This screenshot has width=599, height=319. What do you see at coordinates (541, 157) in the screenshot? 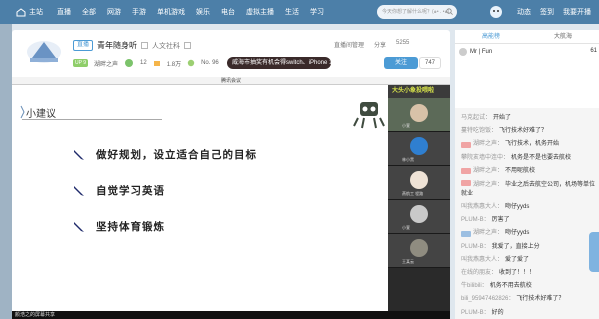
I see `chat-text: 机务是不是也要去航校` at bounding box center [541, 157].